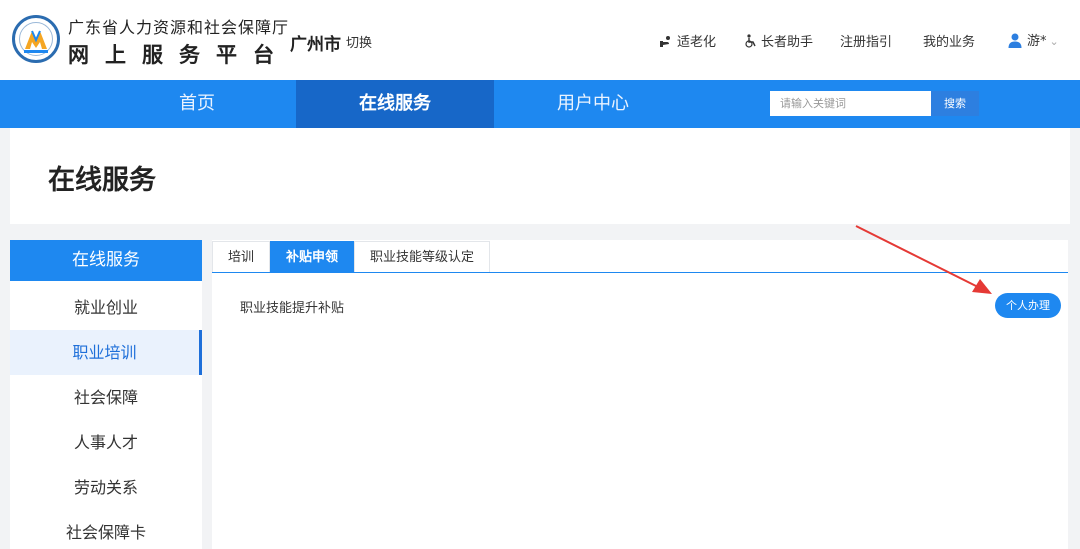 The height and width of the screenshot is (549, 1080). I want to click on accessibility-hand-icon, so click(666, 43).